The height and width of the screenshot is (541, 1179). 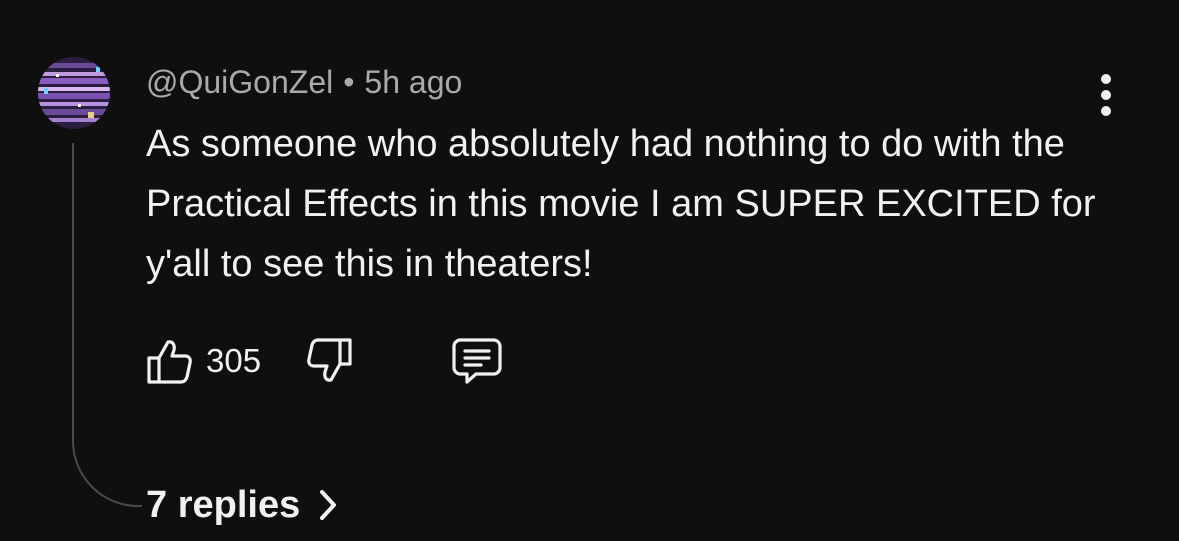 I want to click on author-handle: @QuiGonZel, so click(x=239, y=82).